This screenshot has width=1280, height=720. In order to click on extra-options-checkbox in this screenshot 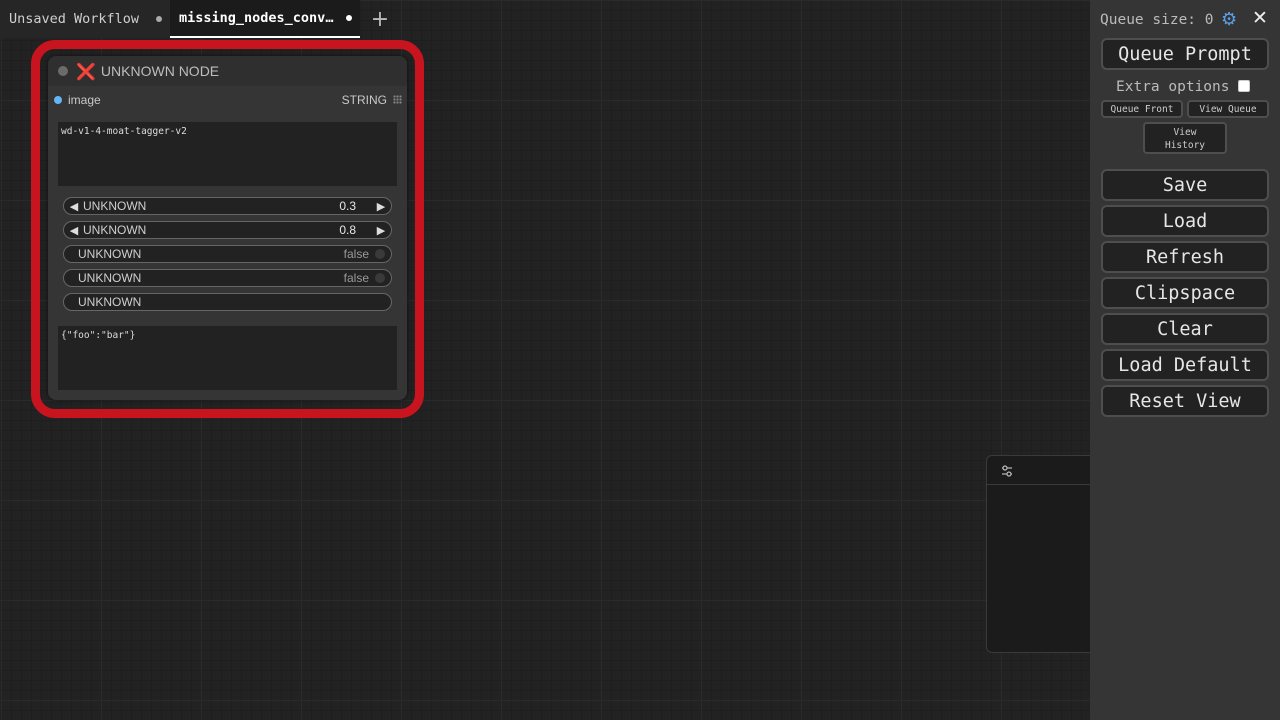, I will do `click(1244, 86)`.